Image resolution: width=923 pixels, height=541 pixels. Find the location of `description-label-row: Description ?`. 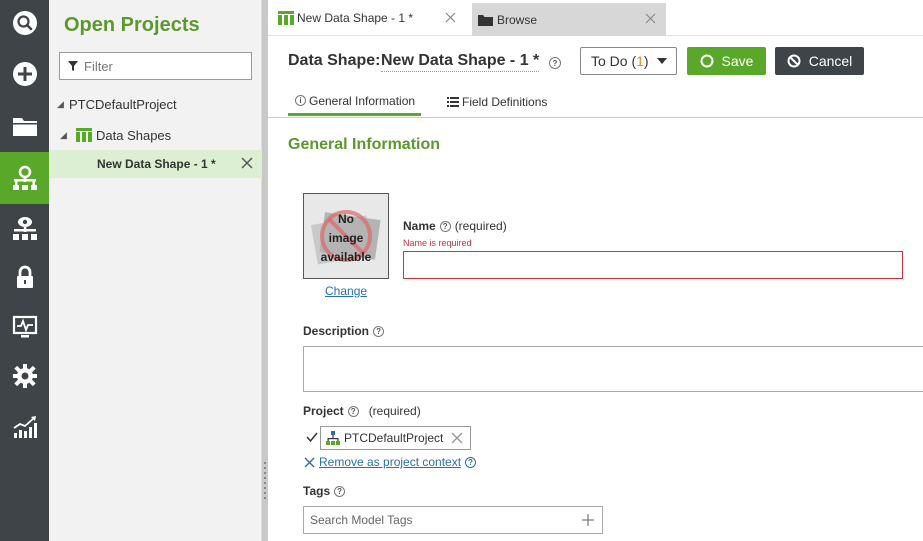

description-label-row: Description ? is located at coordinates (344, 331).